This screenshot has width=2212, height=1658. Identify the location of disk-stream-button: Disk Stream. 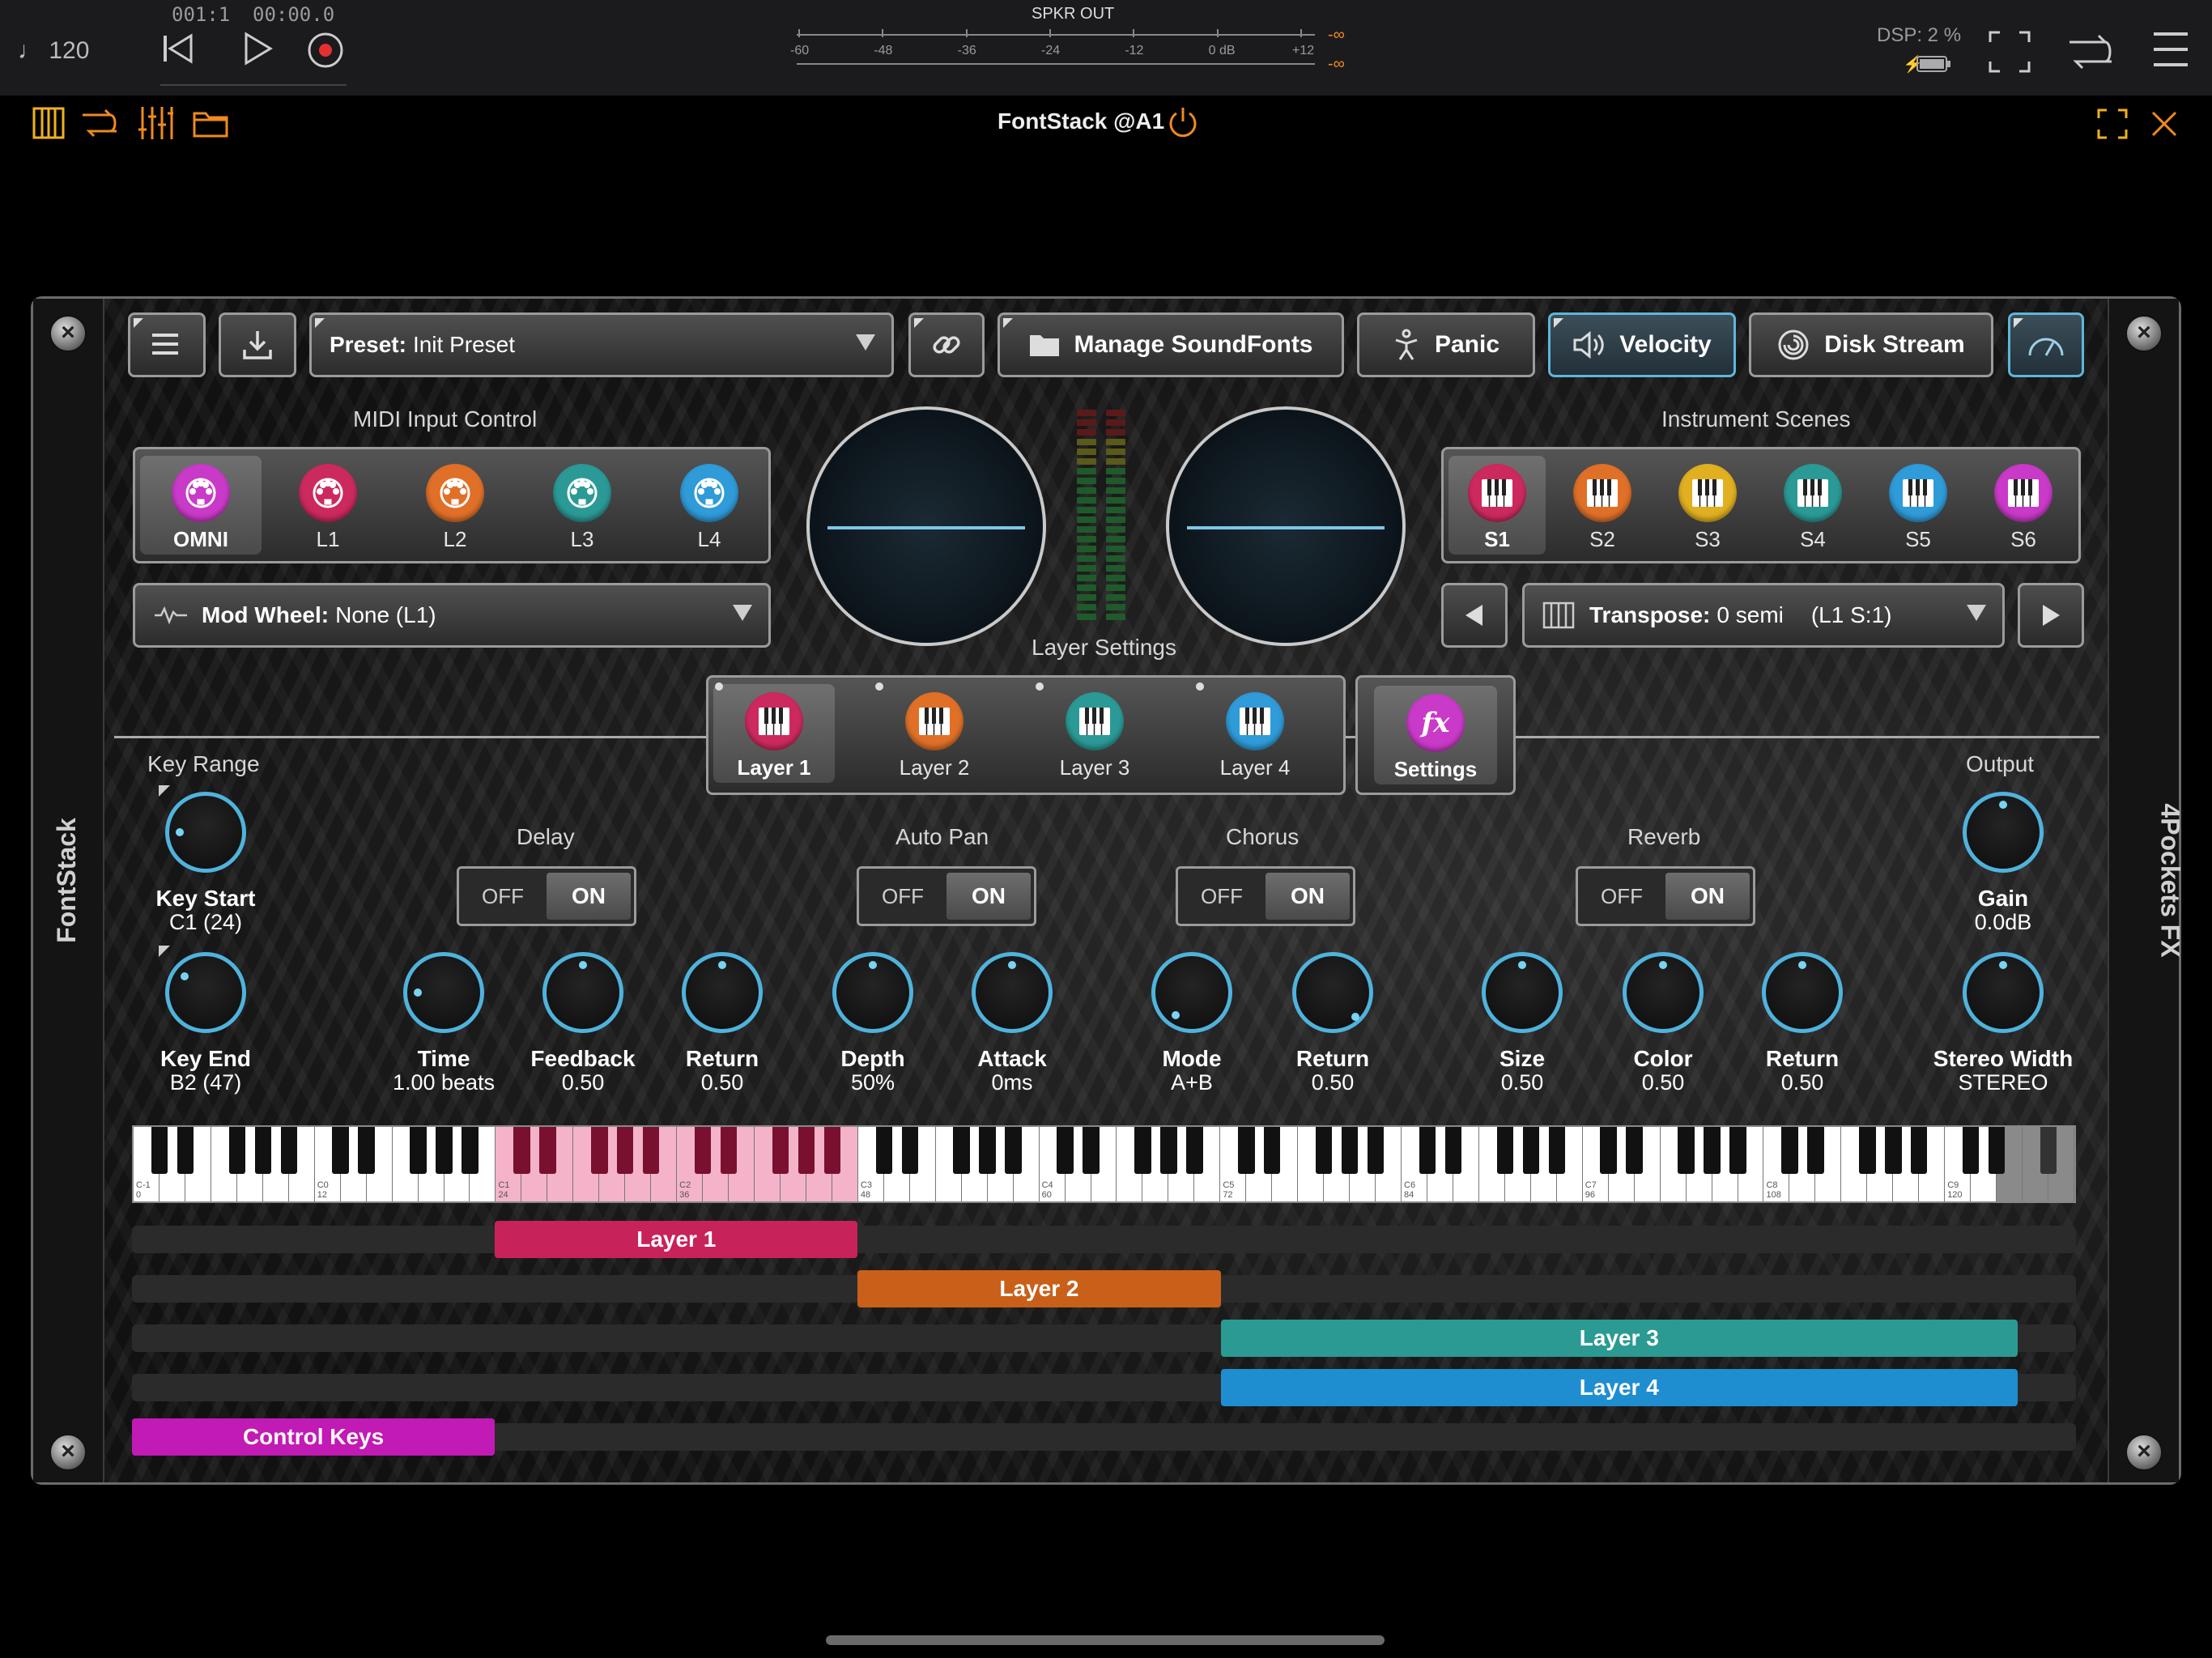
(1871, 344).